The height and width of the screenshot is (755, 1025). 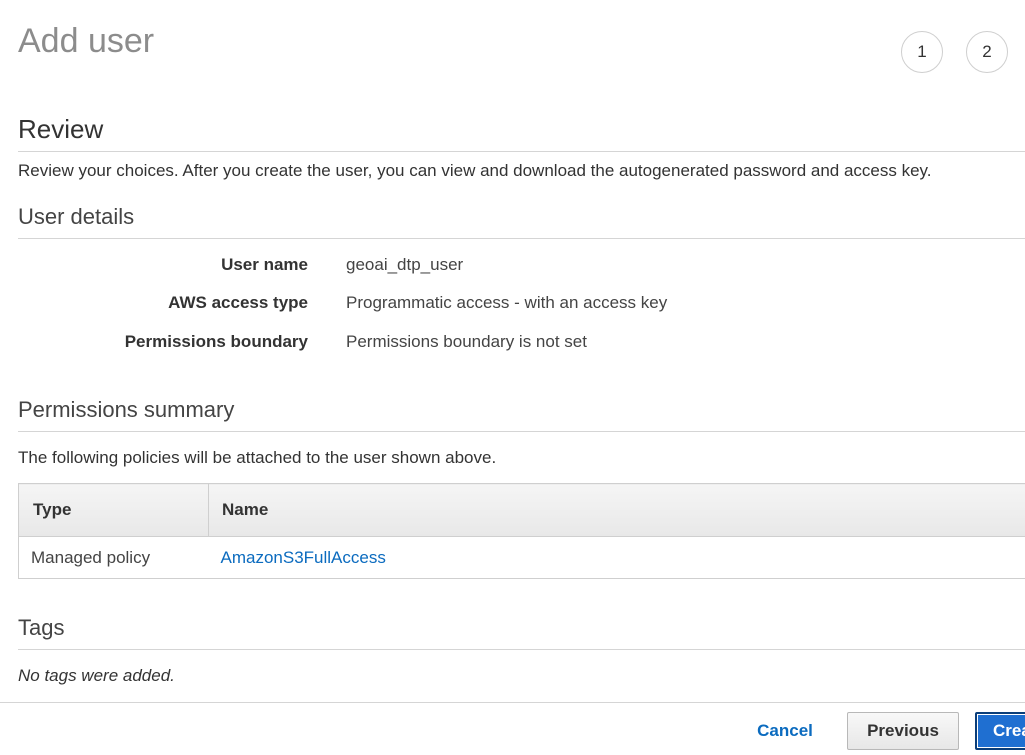 What do you see at coordinates (405, 264) in the screenshot?
I see `user-name-value: geoai_dtp_user` at bounding box center [405, 264].